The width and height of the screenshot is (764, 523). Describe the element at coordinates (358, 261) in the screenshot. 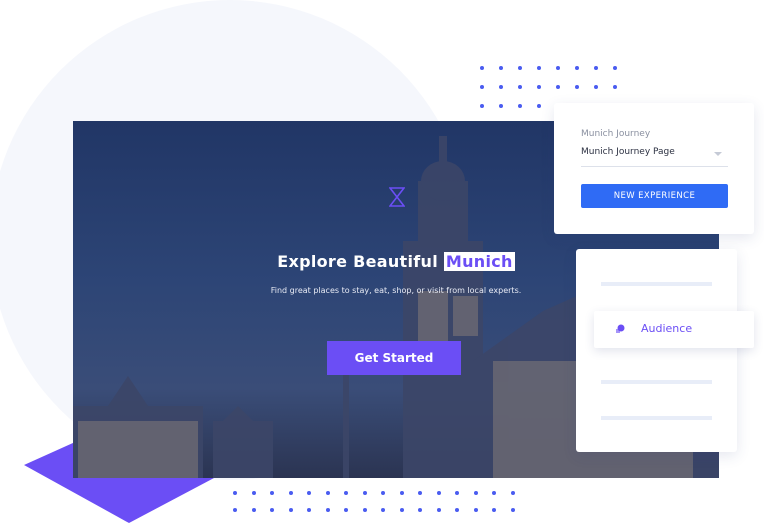

I see `hero-title-text: Explore Beautiful` at that location.